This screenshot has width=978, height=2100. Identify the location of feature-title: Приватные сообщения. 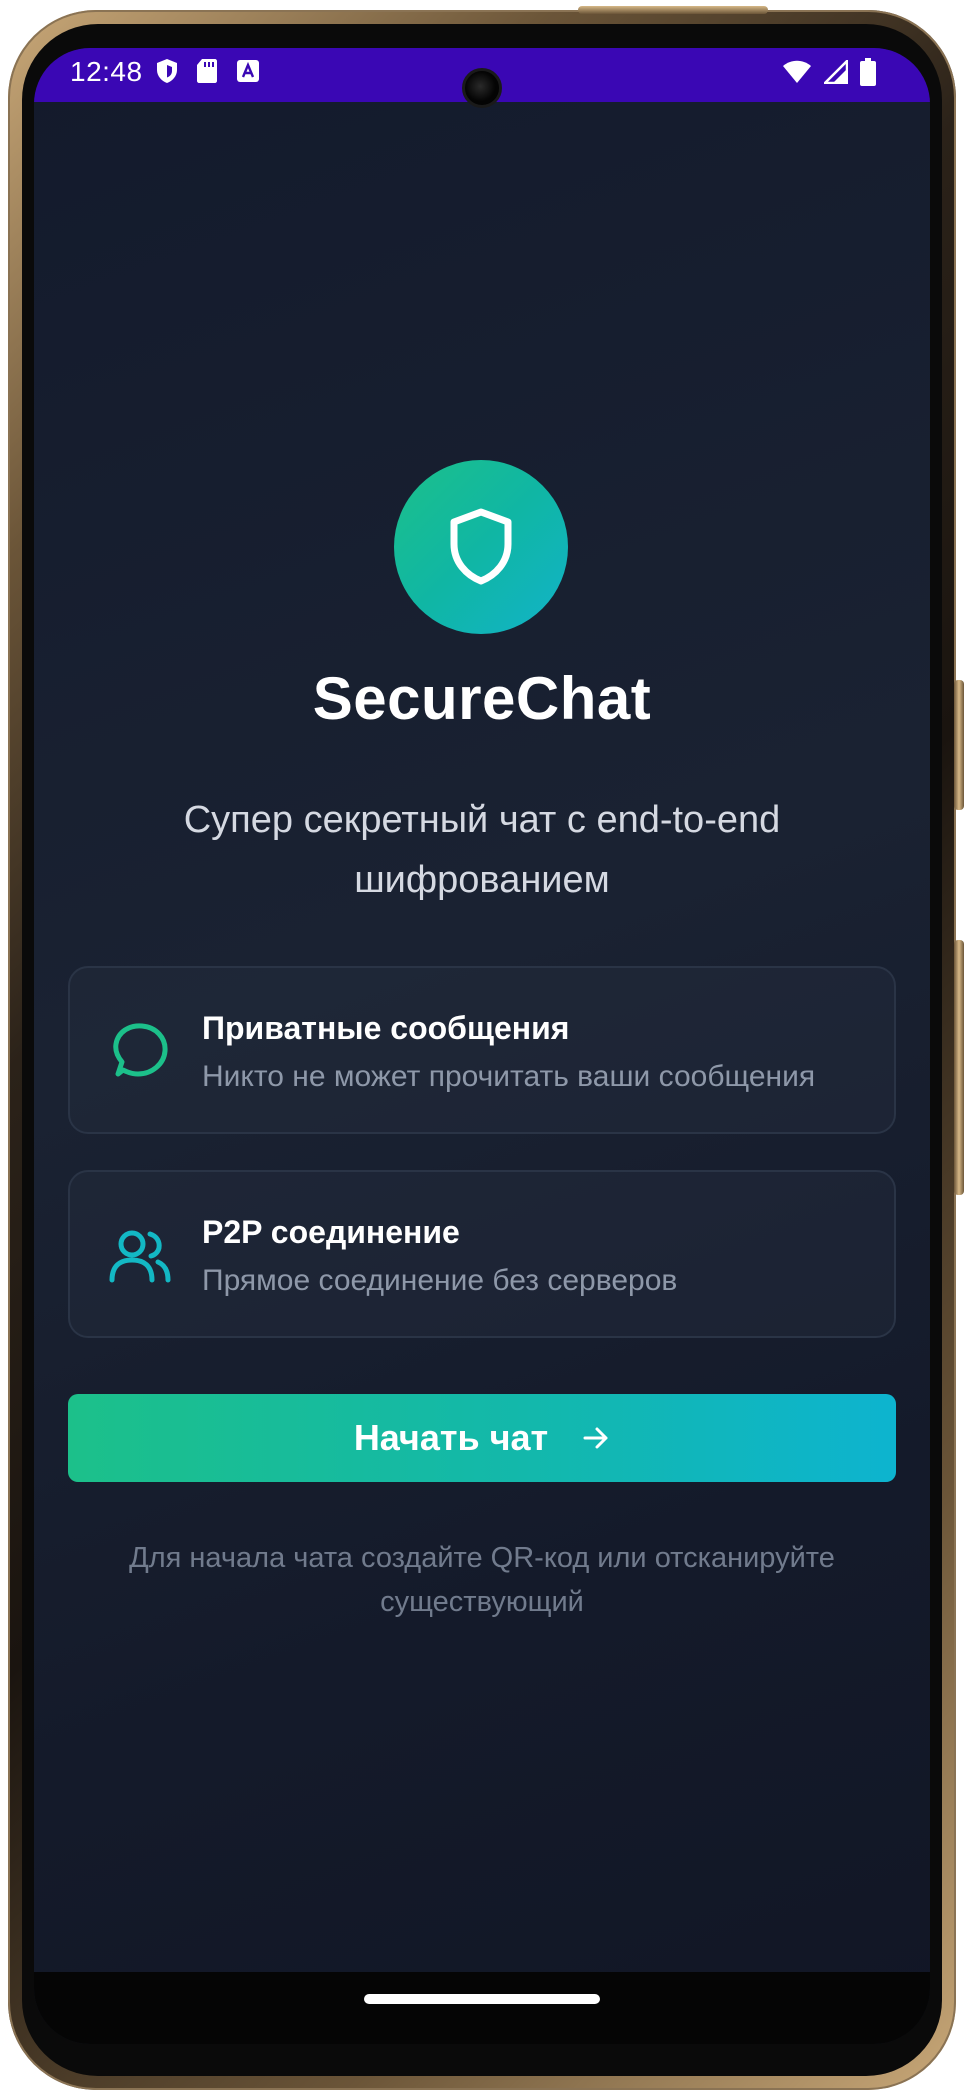
(386, 1028).